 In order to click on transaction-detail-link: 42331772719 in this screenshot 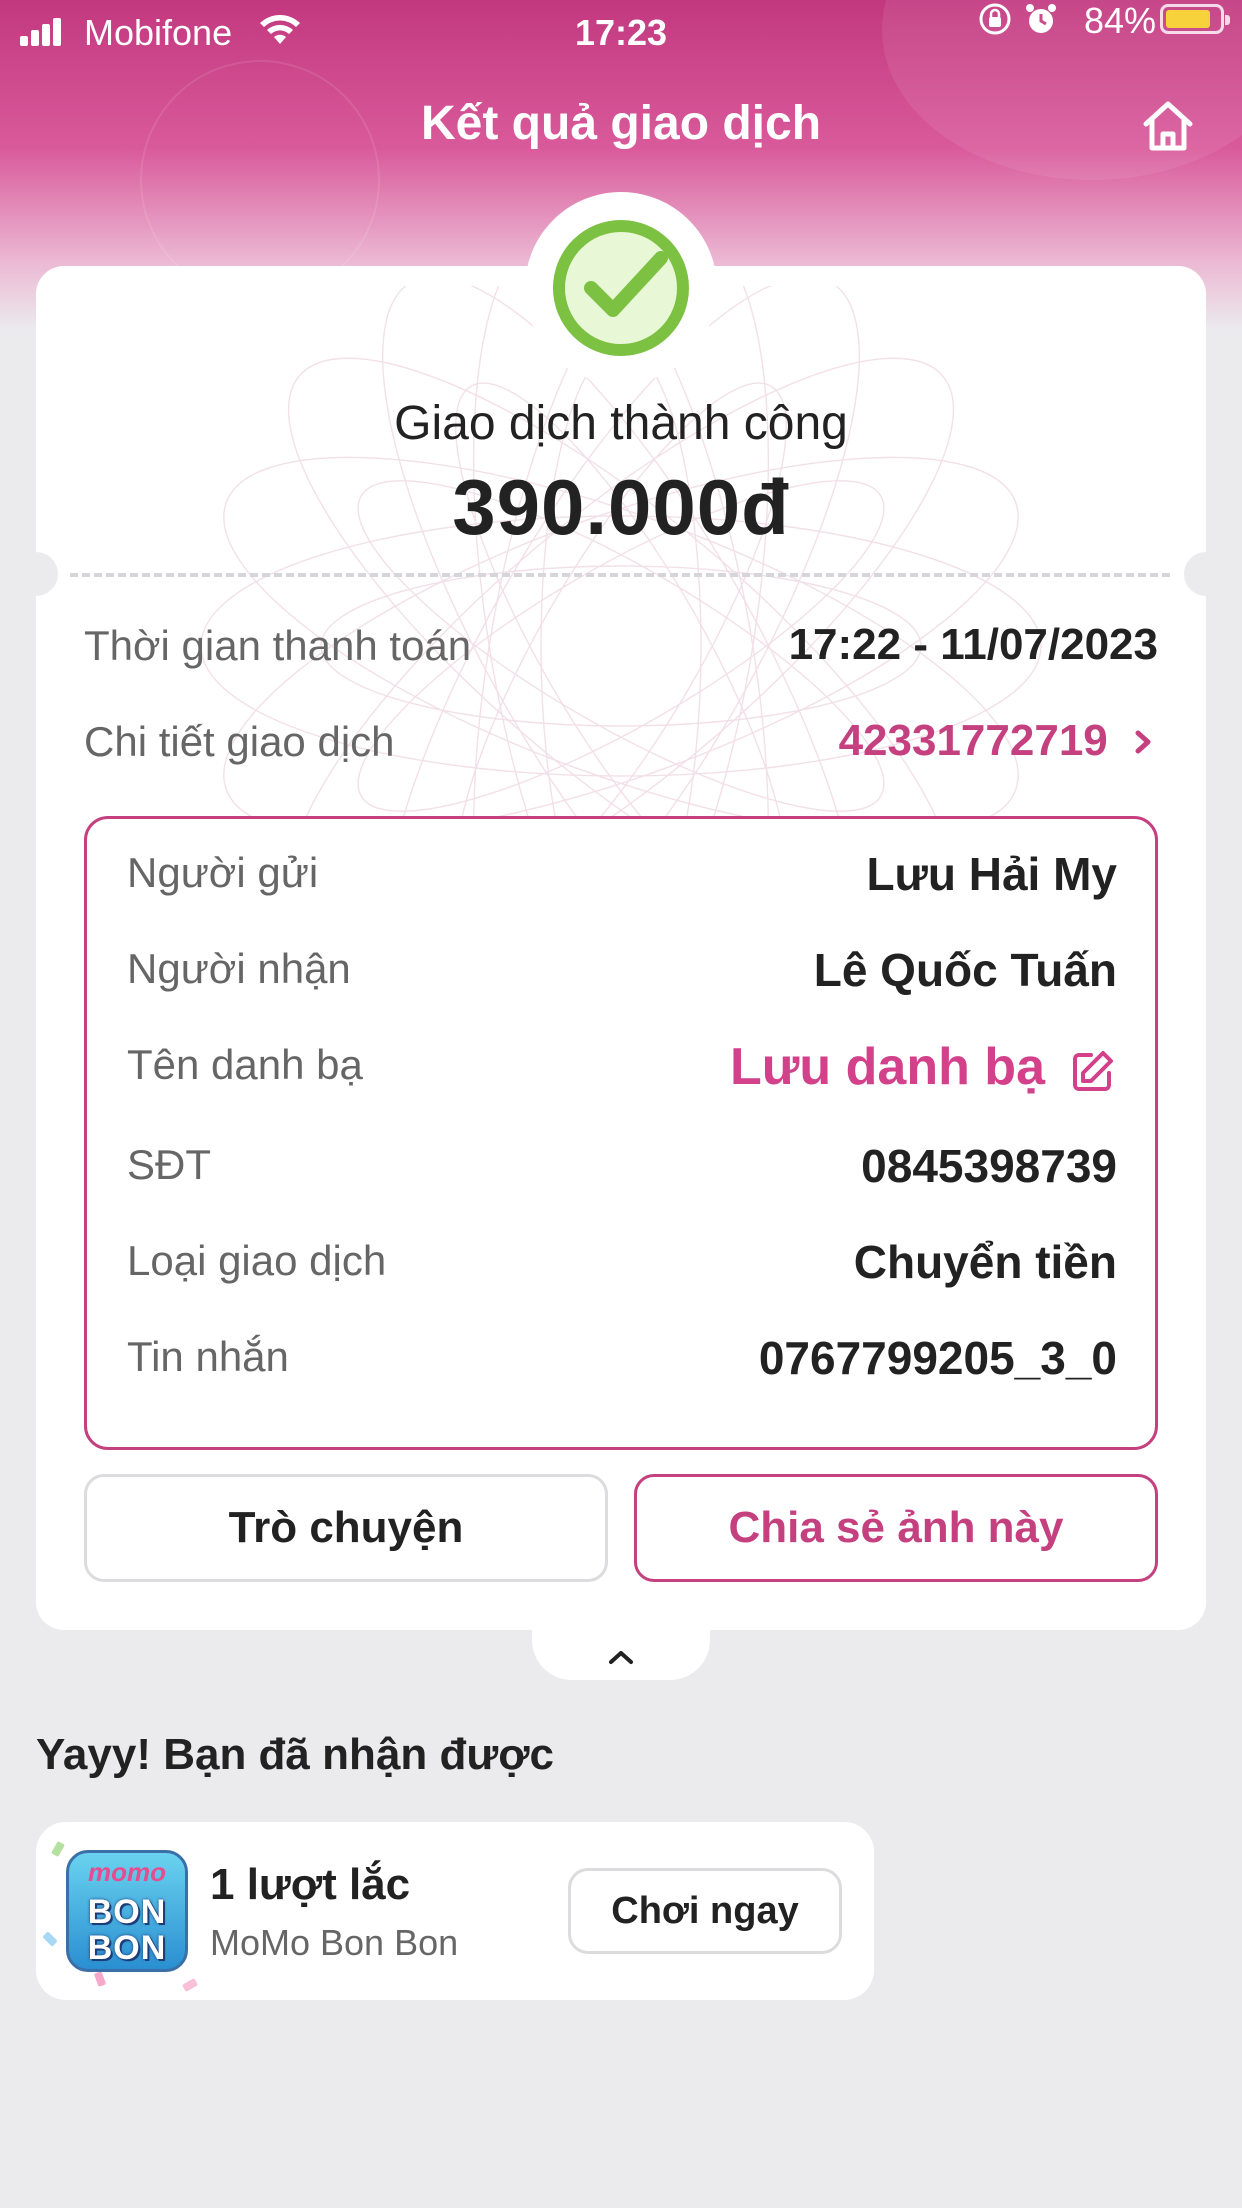, I will do `click(998, 741)`.